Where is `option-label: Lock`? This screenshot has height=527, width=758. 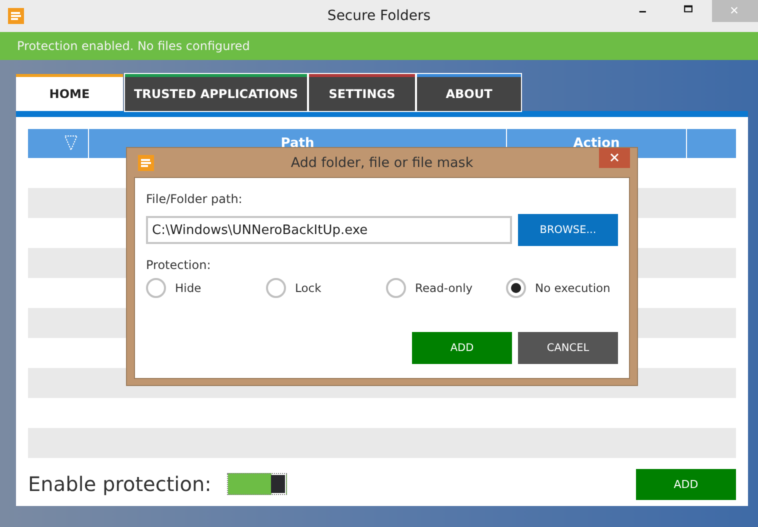
option-label: Lock is located at coordinates (308, 288).